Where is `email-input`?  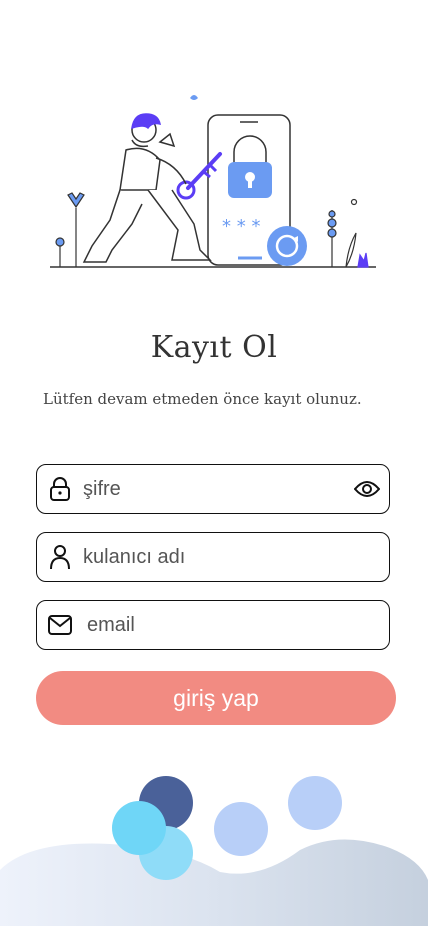 email-input is located at coordinates (237, 625).